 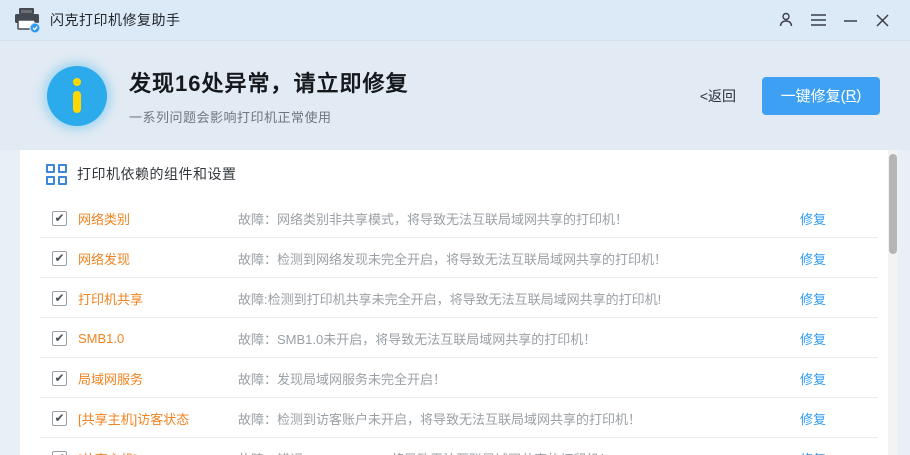 I want to click on minimize-icon, so click(x=850, y=20).